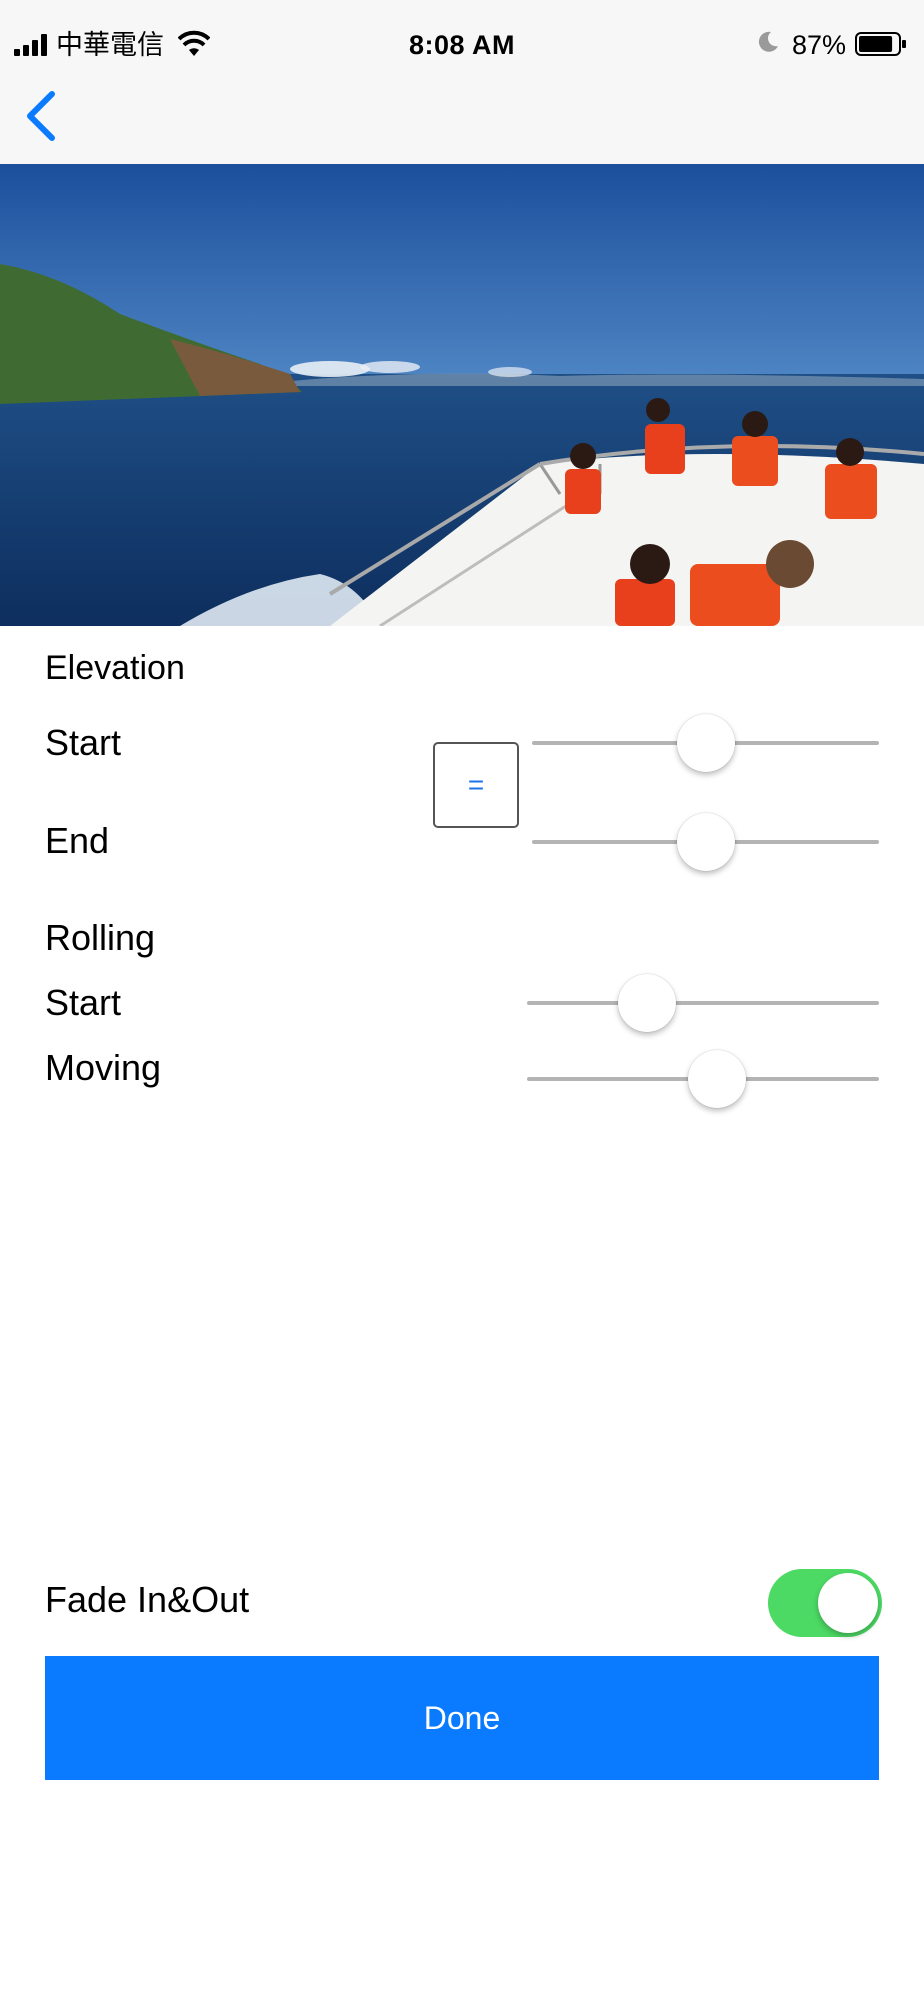 This screenshot has width=924, height=2000. What do you see at coordinates (103, 1067) in the screenshot?
I see `rolling-moving-label: Moving` at bounding box center [103, 1067].